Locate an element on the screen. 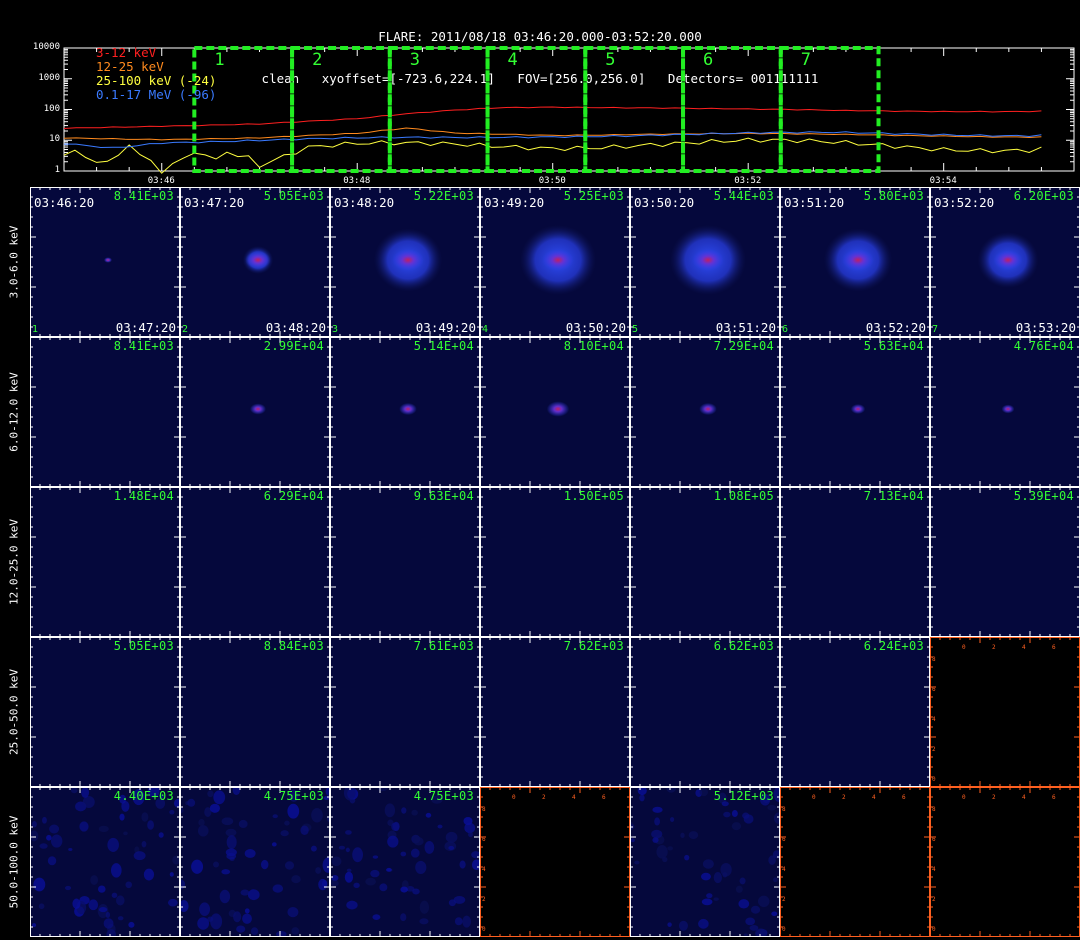 Image resolution: width=1080 pixels, height=940 pixels. x-tick-label: 03:48 is located at coordinates (357, 181).